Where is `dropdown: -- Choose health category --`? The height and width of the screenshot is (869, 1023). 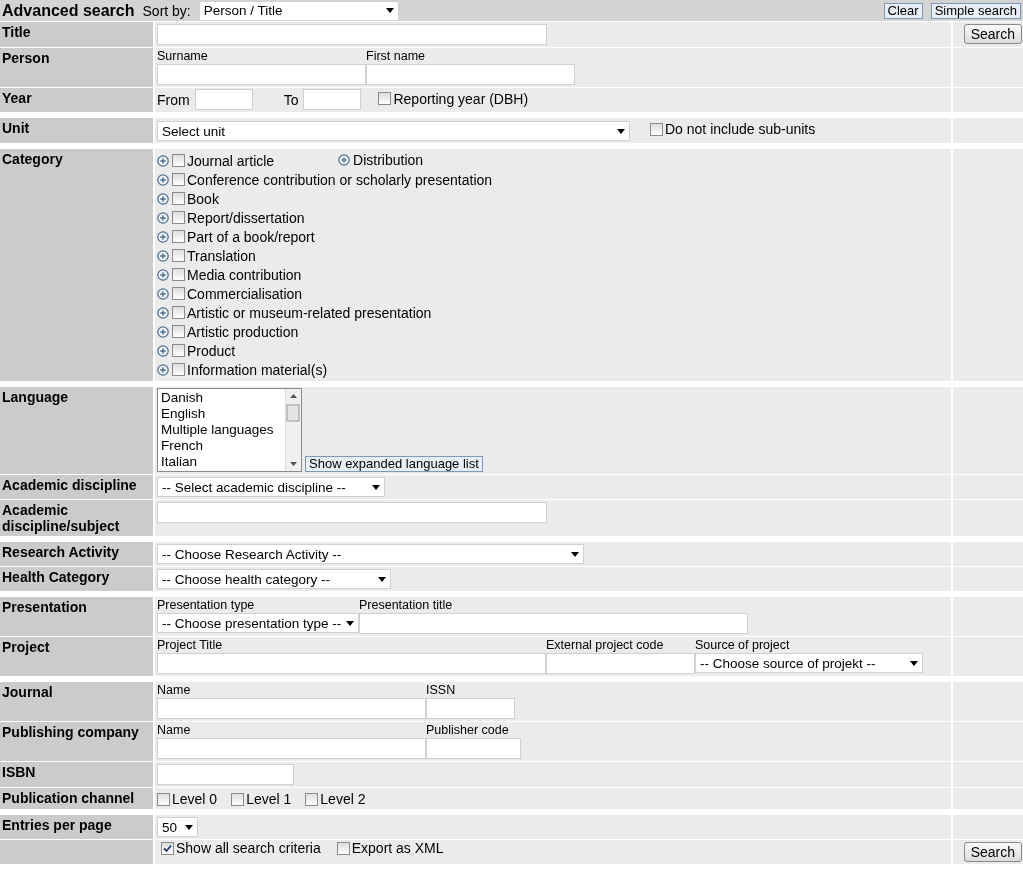
dropdown: -- Choose health category -- is located at coordinates (274, 579).